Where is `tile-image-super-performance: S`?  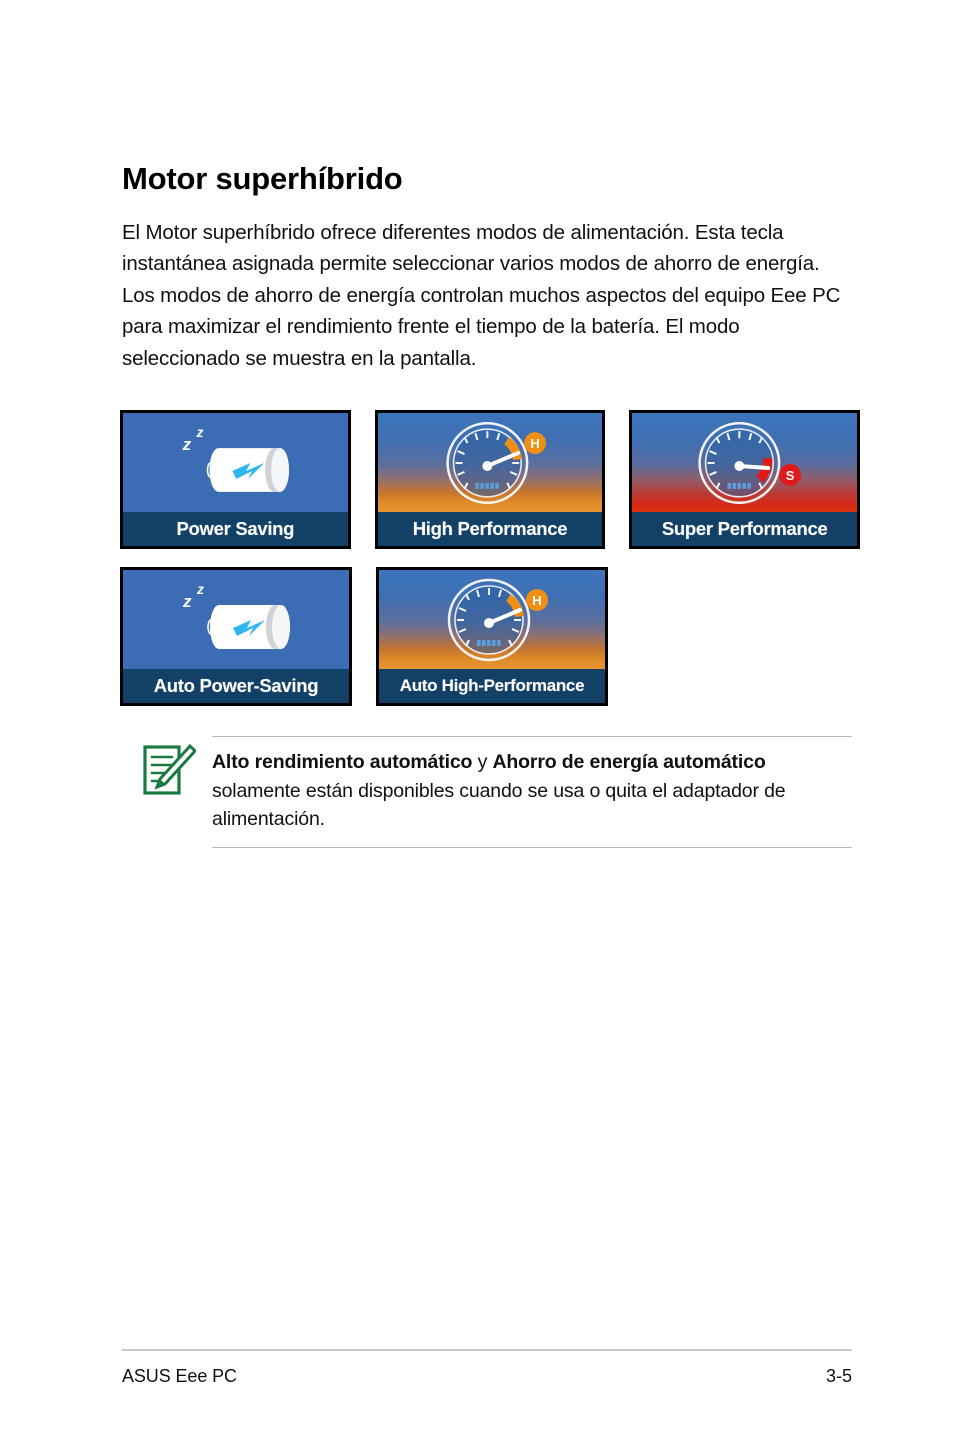 tile-image-super-performance: S is located at coordinates (745, 462).